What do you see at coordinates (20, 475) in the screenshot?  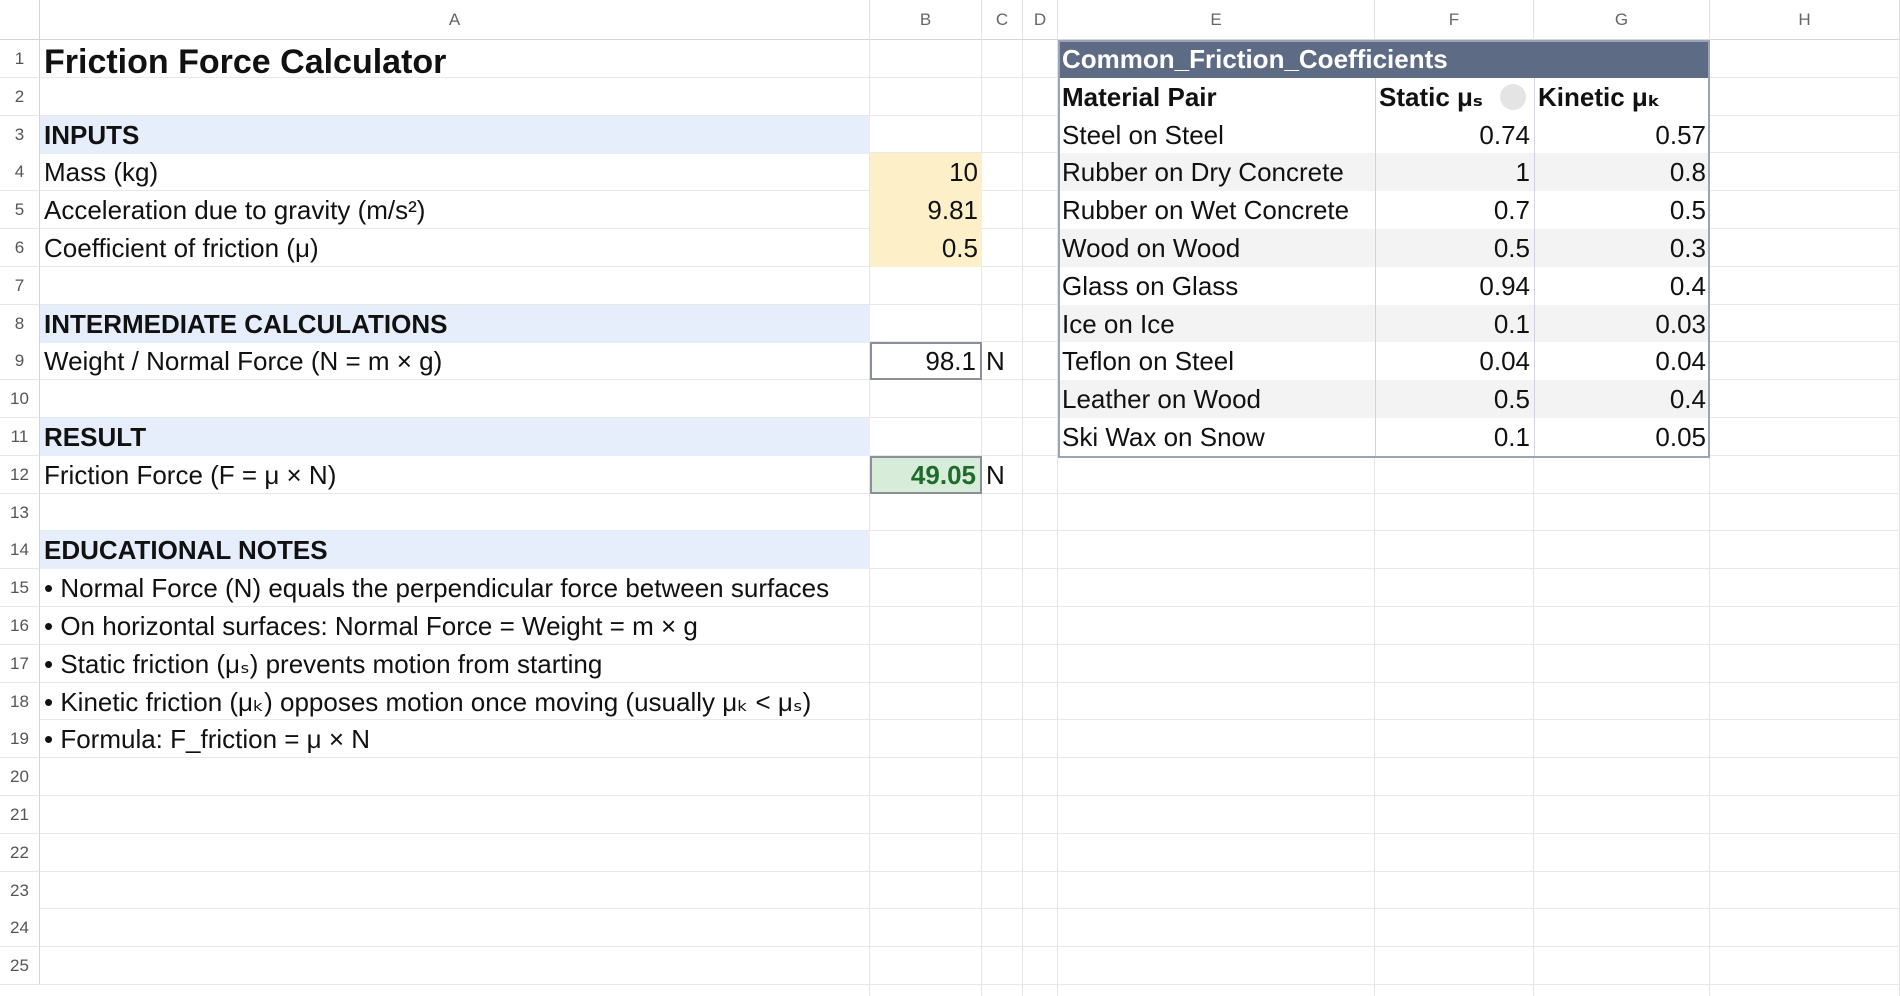 I see `row-header-12: 12` at bounding box center [20, 475].